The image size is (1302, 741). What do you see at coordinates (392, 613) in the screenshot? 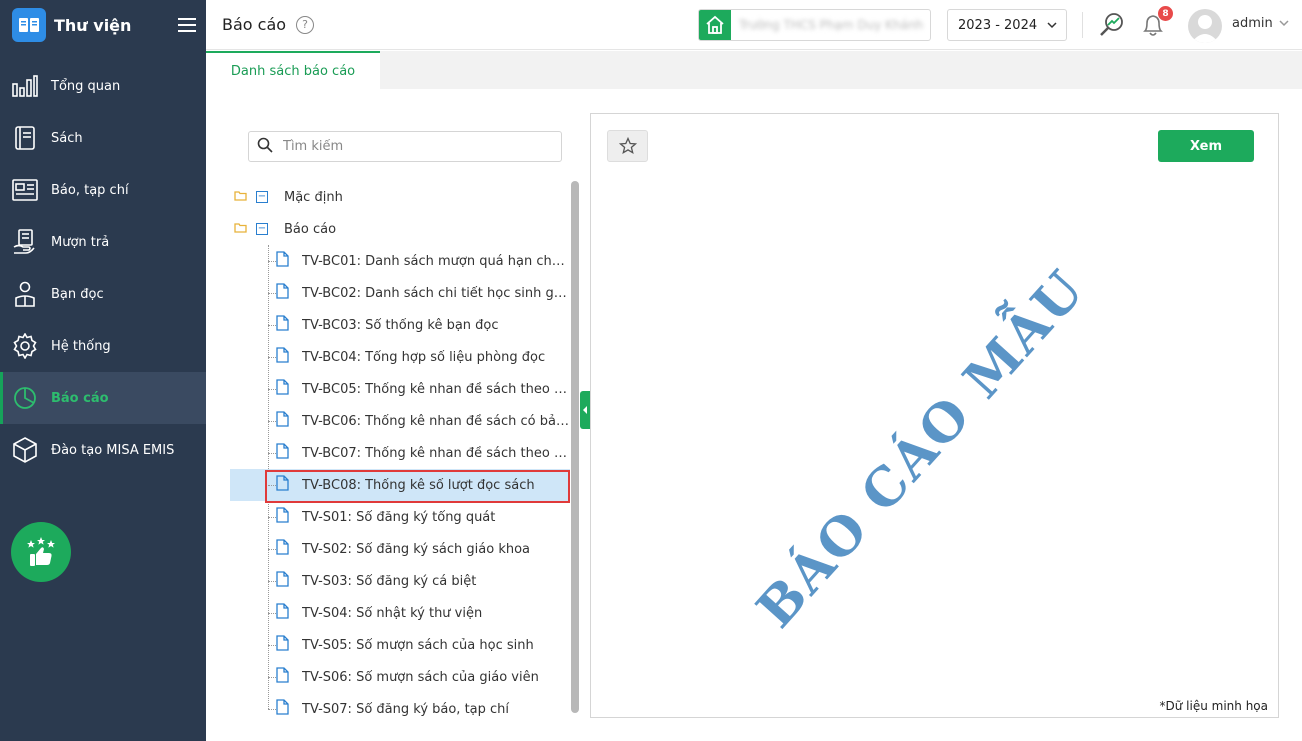
I see `report-item-label: TV-S04: Sổ nhật ký thư viện` at bounding box center [392, 613].